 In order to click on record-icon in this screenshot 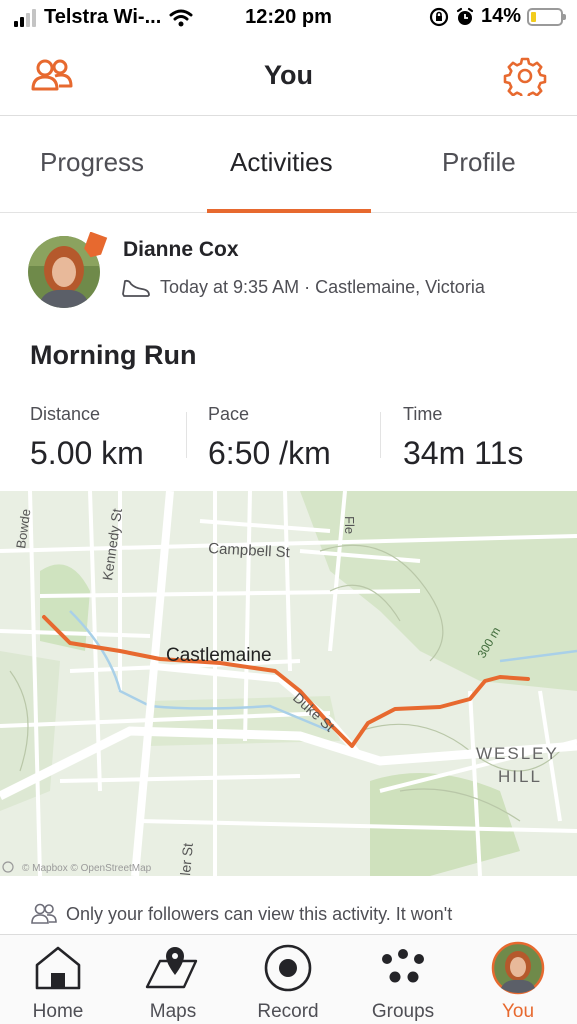, I will do `click(288, 968)`.